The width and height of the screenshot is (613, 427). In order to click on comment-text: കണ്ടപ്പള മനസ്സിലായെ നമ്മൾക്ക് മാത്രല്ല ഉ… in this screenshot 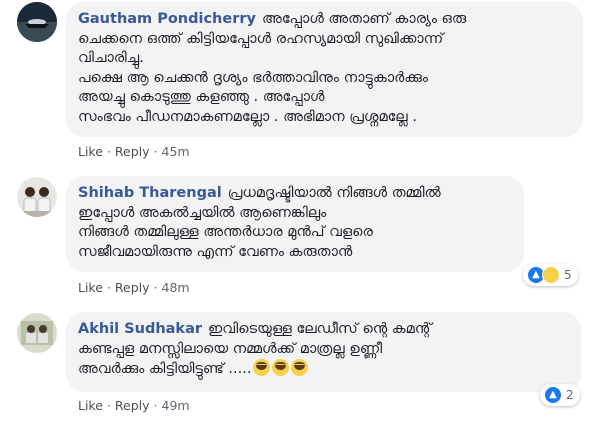, I will do `click(230, 348)`.